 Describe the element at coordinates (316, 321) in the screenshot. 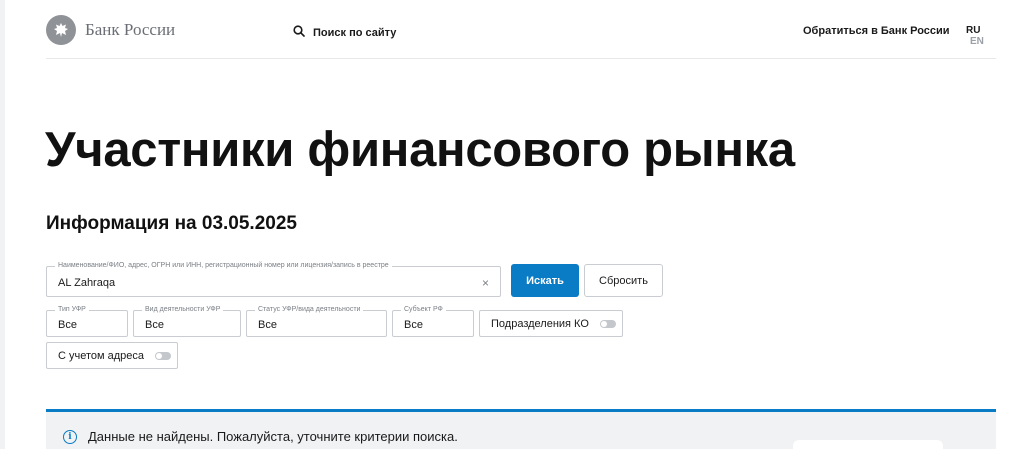

I see `filter-status: Статус УФР/вида деятельности Все` at that location.